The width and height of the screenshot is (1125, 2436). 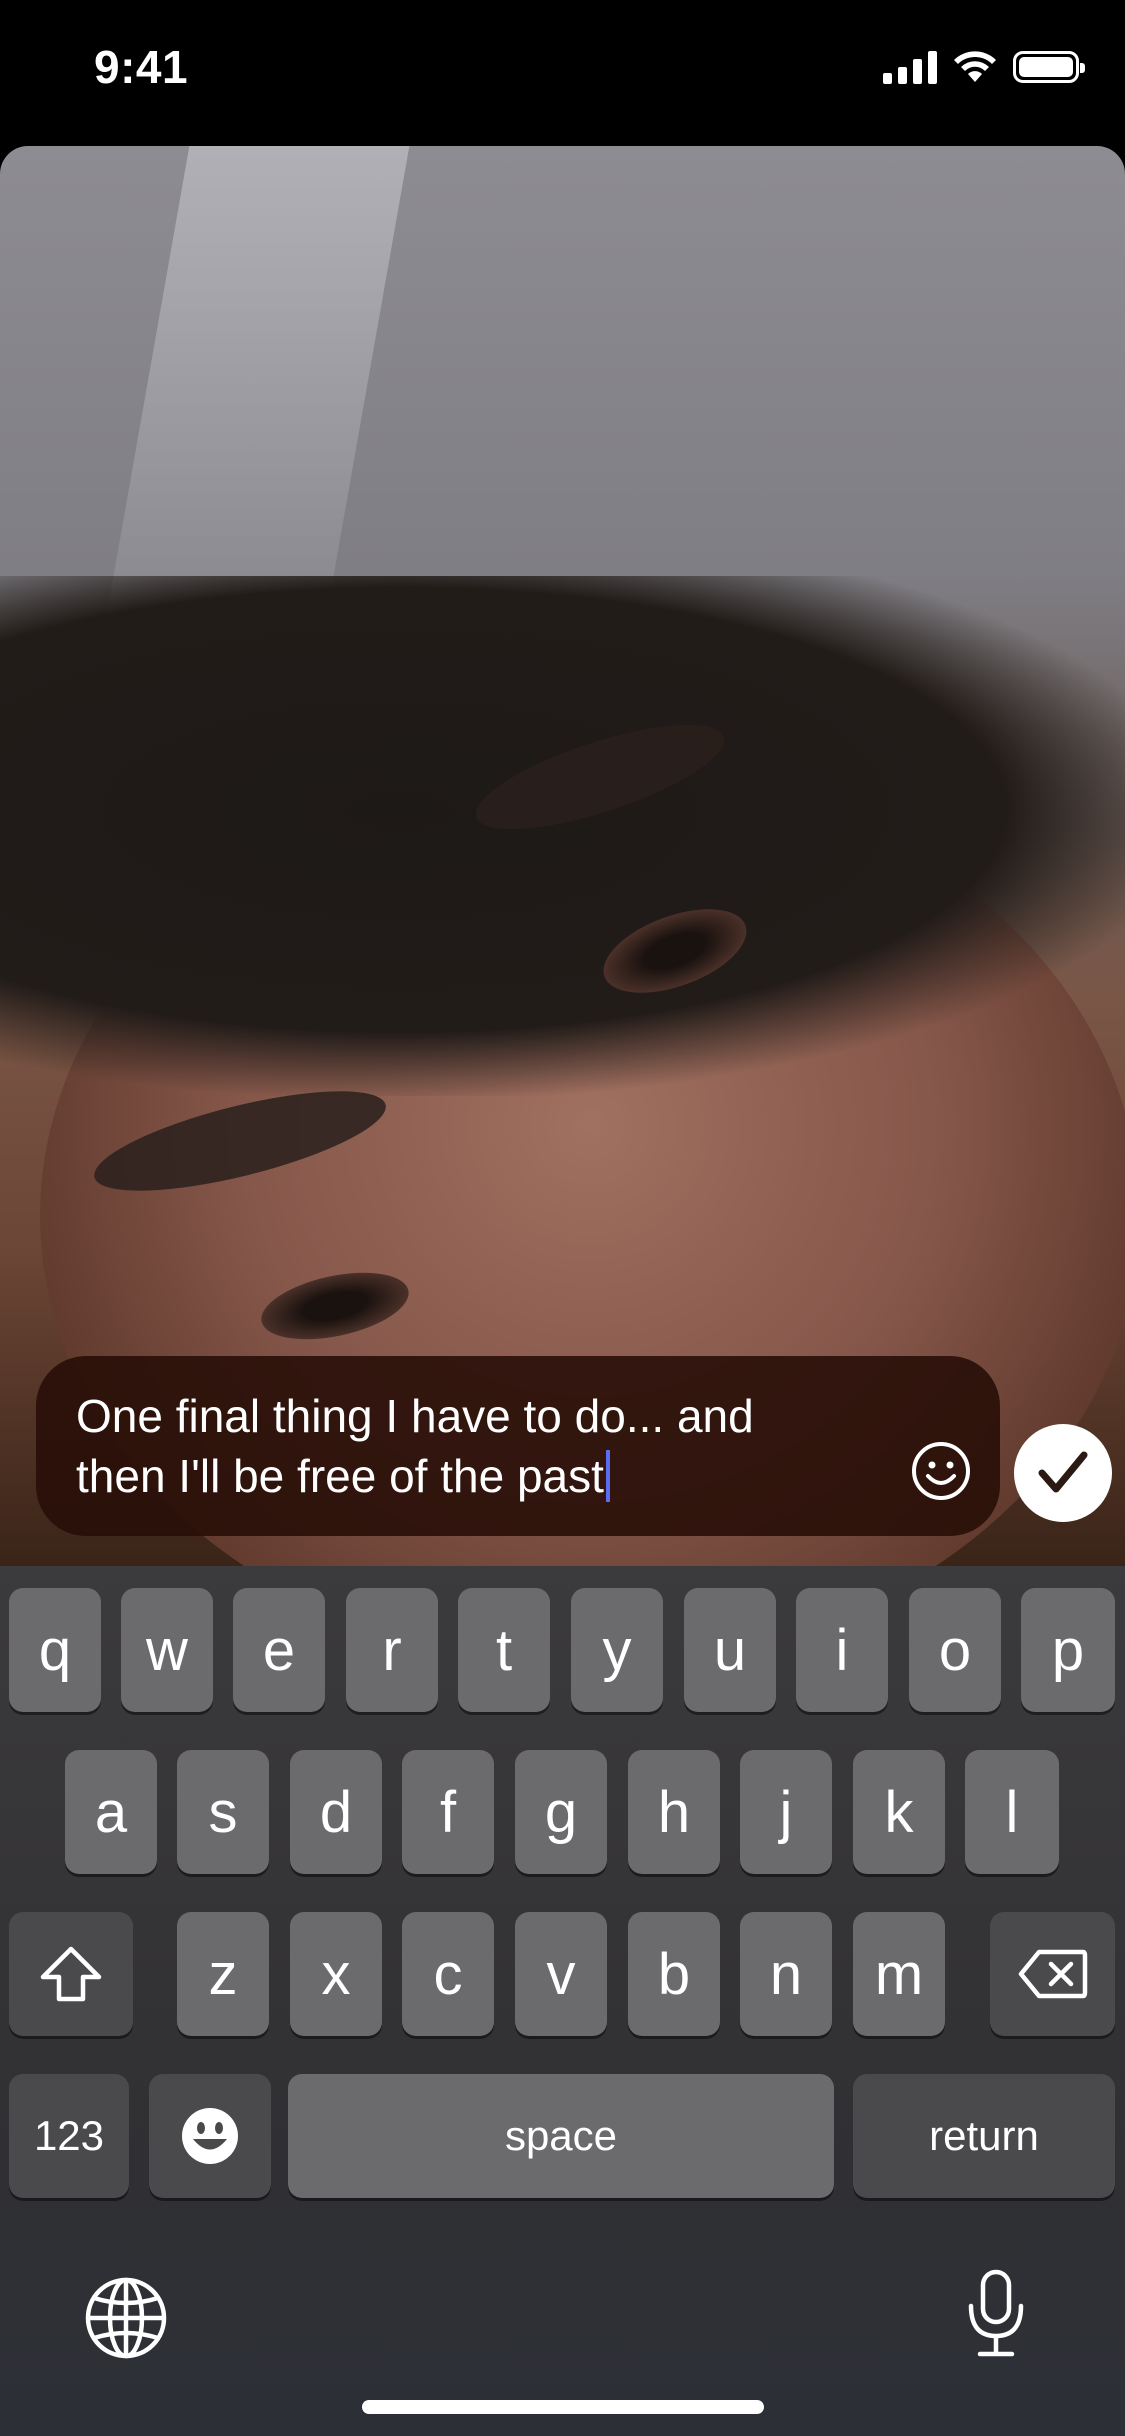 What do you see at coordinates (561, 1974) in the screenshot?
I see `key-v: v` at bounding box center [561, 1974].